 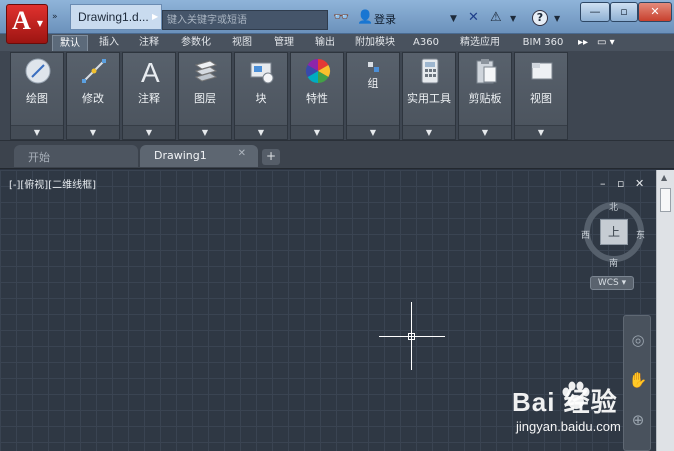 I want to click on search-input, so click(x=245, y=20).